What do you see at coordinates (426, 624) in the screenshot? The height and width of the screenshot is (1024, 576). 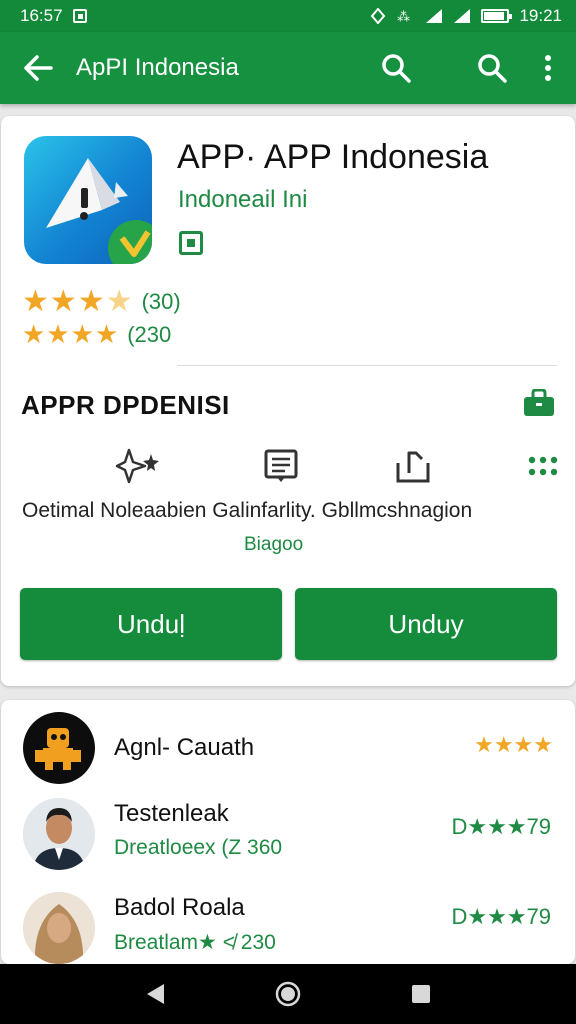 I see `download-button-secondary: Unduy` at bounding box center [426, 624].